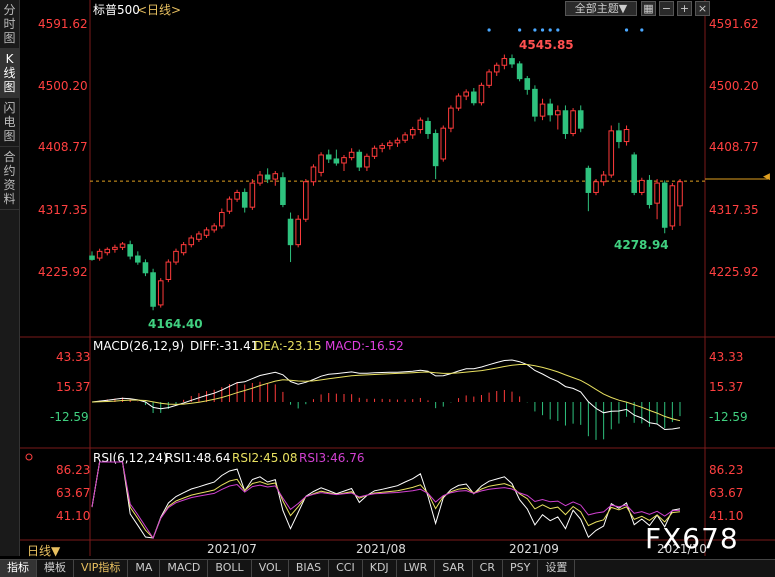  Describe the element at coordinates (766, 177) in the screenshot. I see `last-price-arrow-icon: ◀` at that location.